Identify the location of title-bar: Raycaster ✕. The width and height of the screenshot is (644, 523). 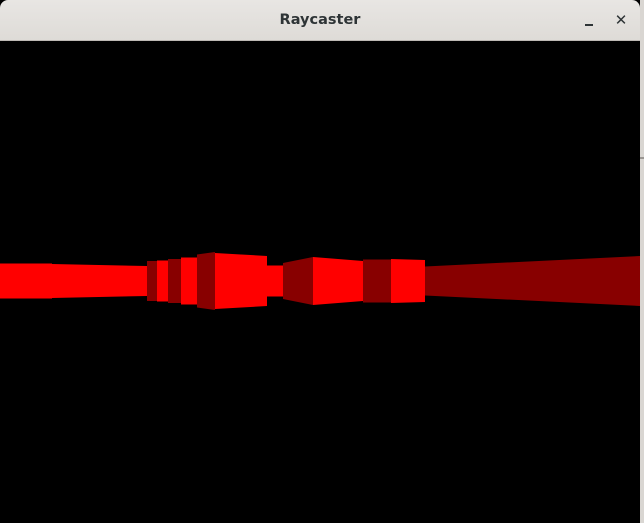
(320, 20).